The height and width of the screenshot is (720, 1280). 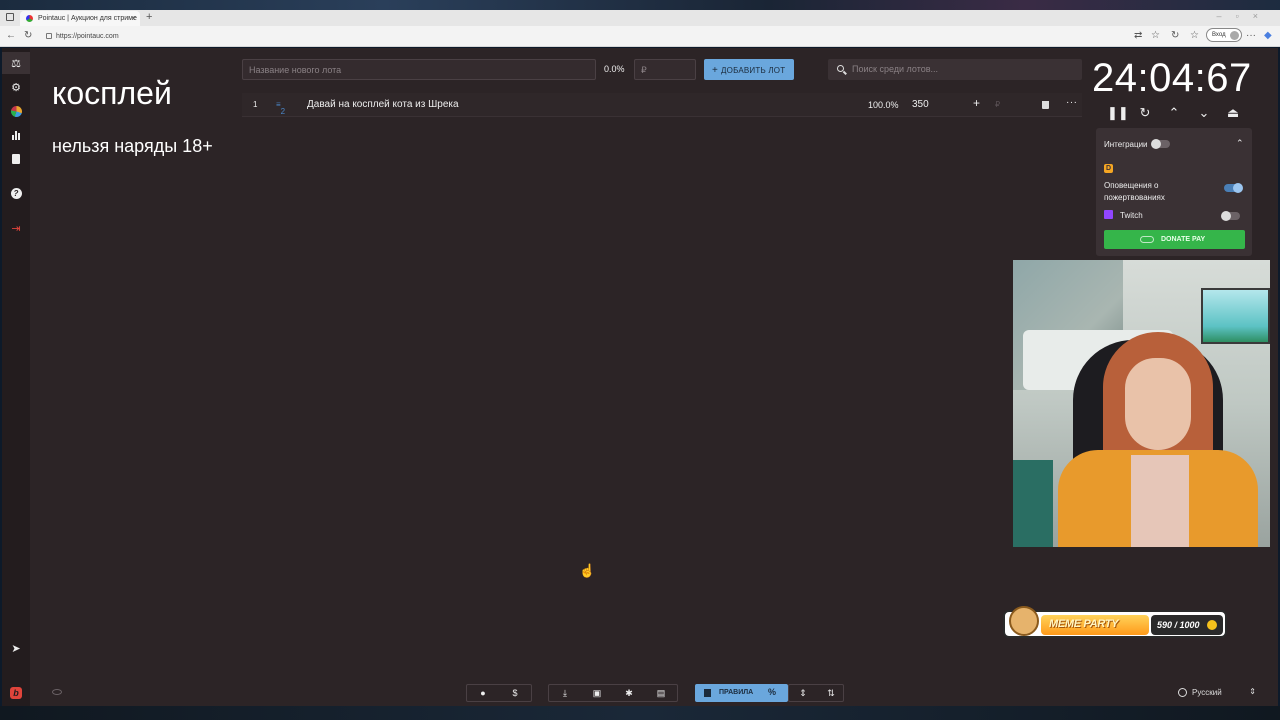 What do you see at coordinates (1174, 113) in the screenshot?
I see `time-up-chevron-icon: ⌃` at bounding box center [1174, 113].